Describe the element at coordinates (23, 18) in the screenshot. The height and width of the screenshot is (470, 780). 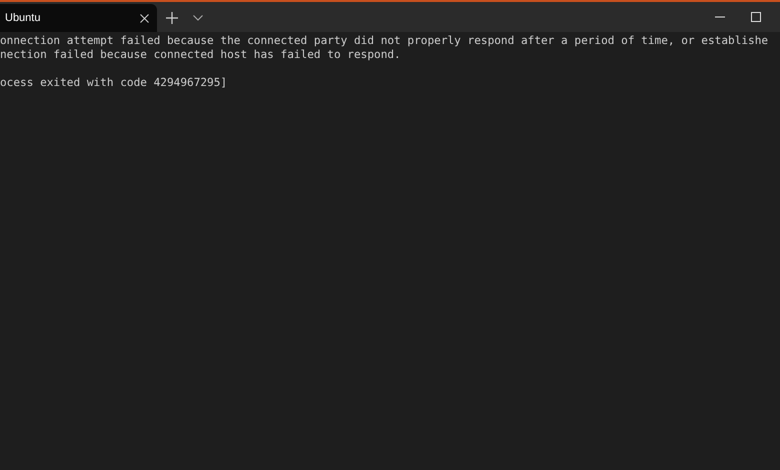
I see `tab-title: Ubuntu` at that location.